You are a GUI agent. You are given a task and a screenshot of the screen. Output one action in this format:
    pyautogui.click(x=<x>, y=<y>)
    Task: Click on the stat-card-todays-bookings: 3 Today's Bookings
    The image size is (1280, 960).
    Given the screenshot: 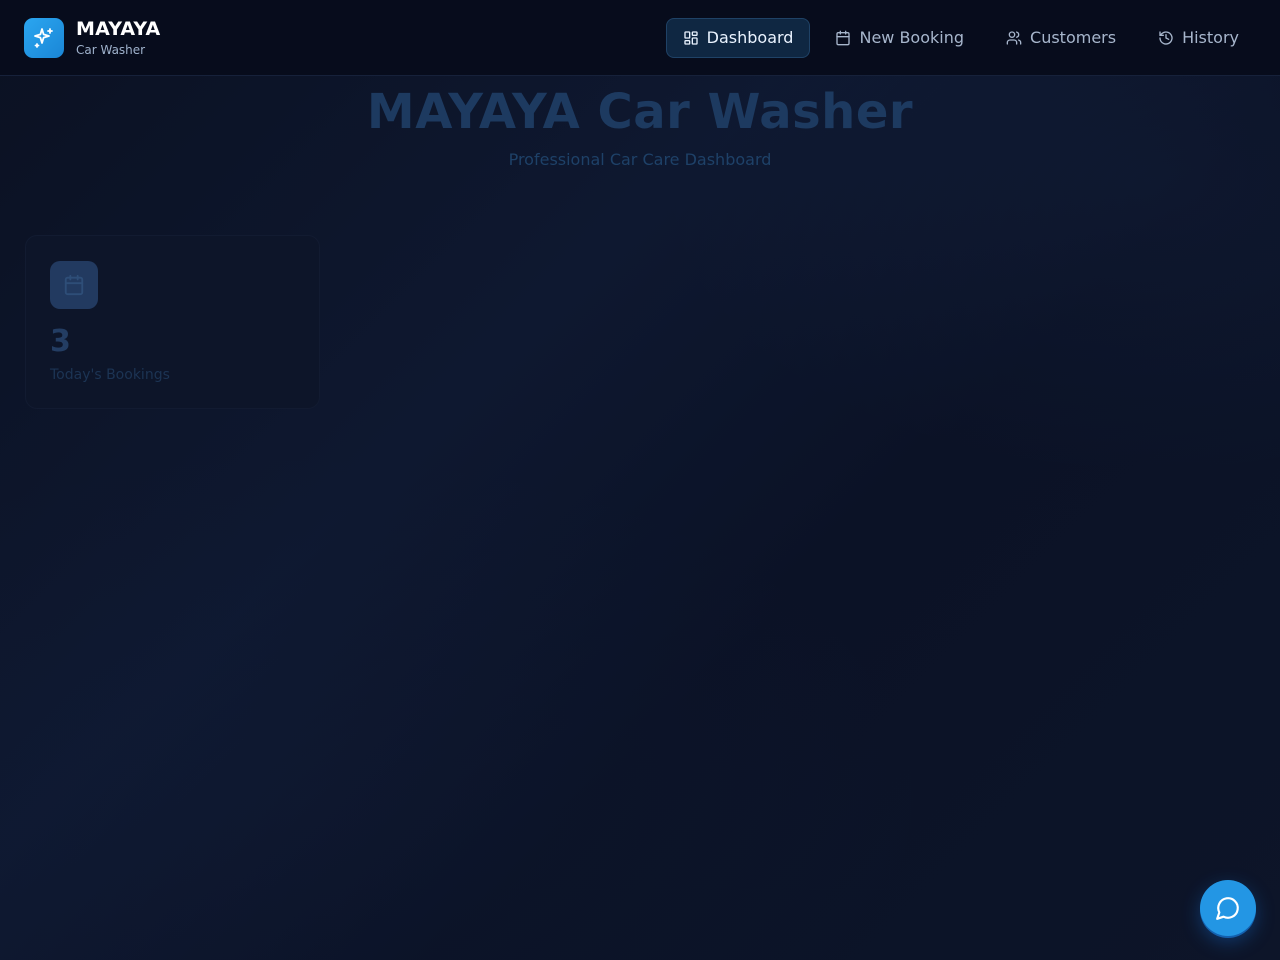 What is the action you would take?
    pyautogui.click(x=172, y=322)
    